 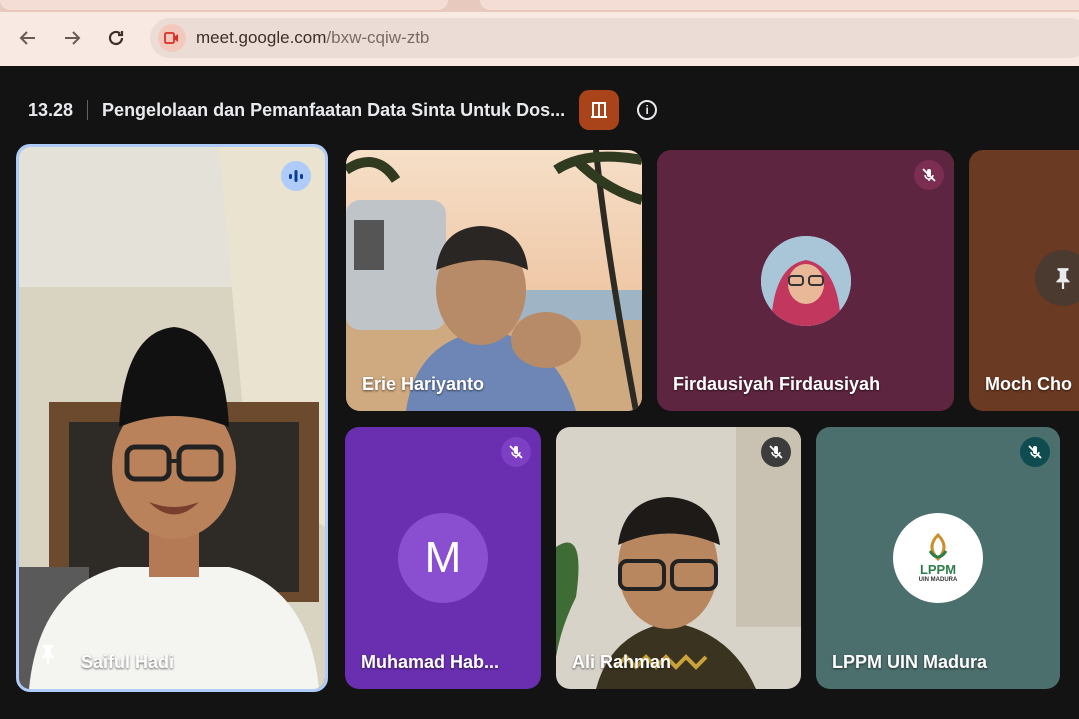 What do you see at coordinates (614, 38) in the screenshot?
I see `address-bar: meet.google.com/bxw-cqiw-ztb` at bounding box center [614, 38].